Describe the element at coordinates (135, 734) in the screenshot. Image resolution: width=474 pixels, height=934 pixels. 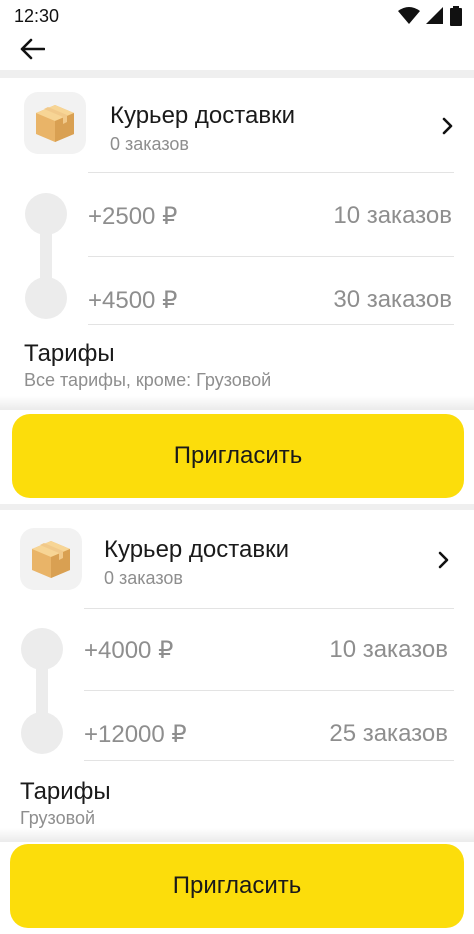
I see `tier-bonus-amount: +12000 ₽` at that location.